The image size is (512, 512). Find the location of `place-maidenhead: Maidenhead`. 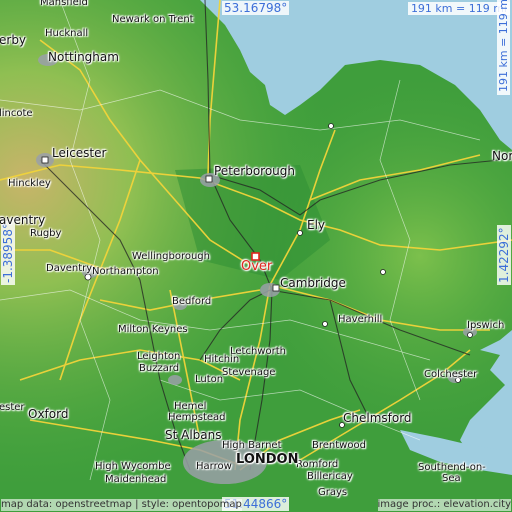

place-maidenhead: Maidenhead is located at coordinates (136, 479).